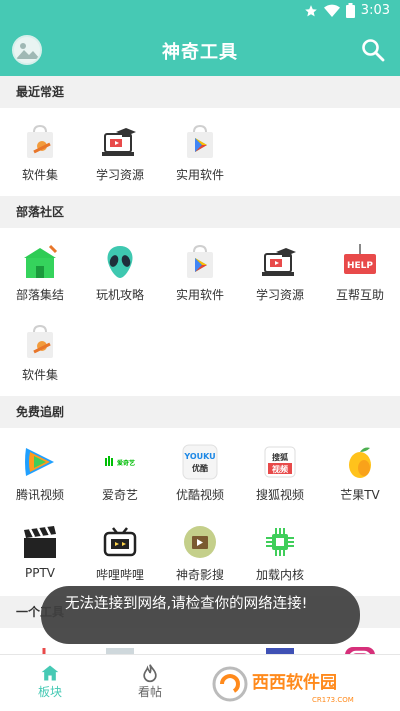  I want to click on status-time: 3:03, so click(375, 10).